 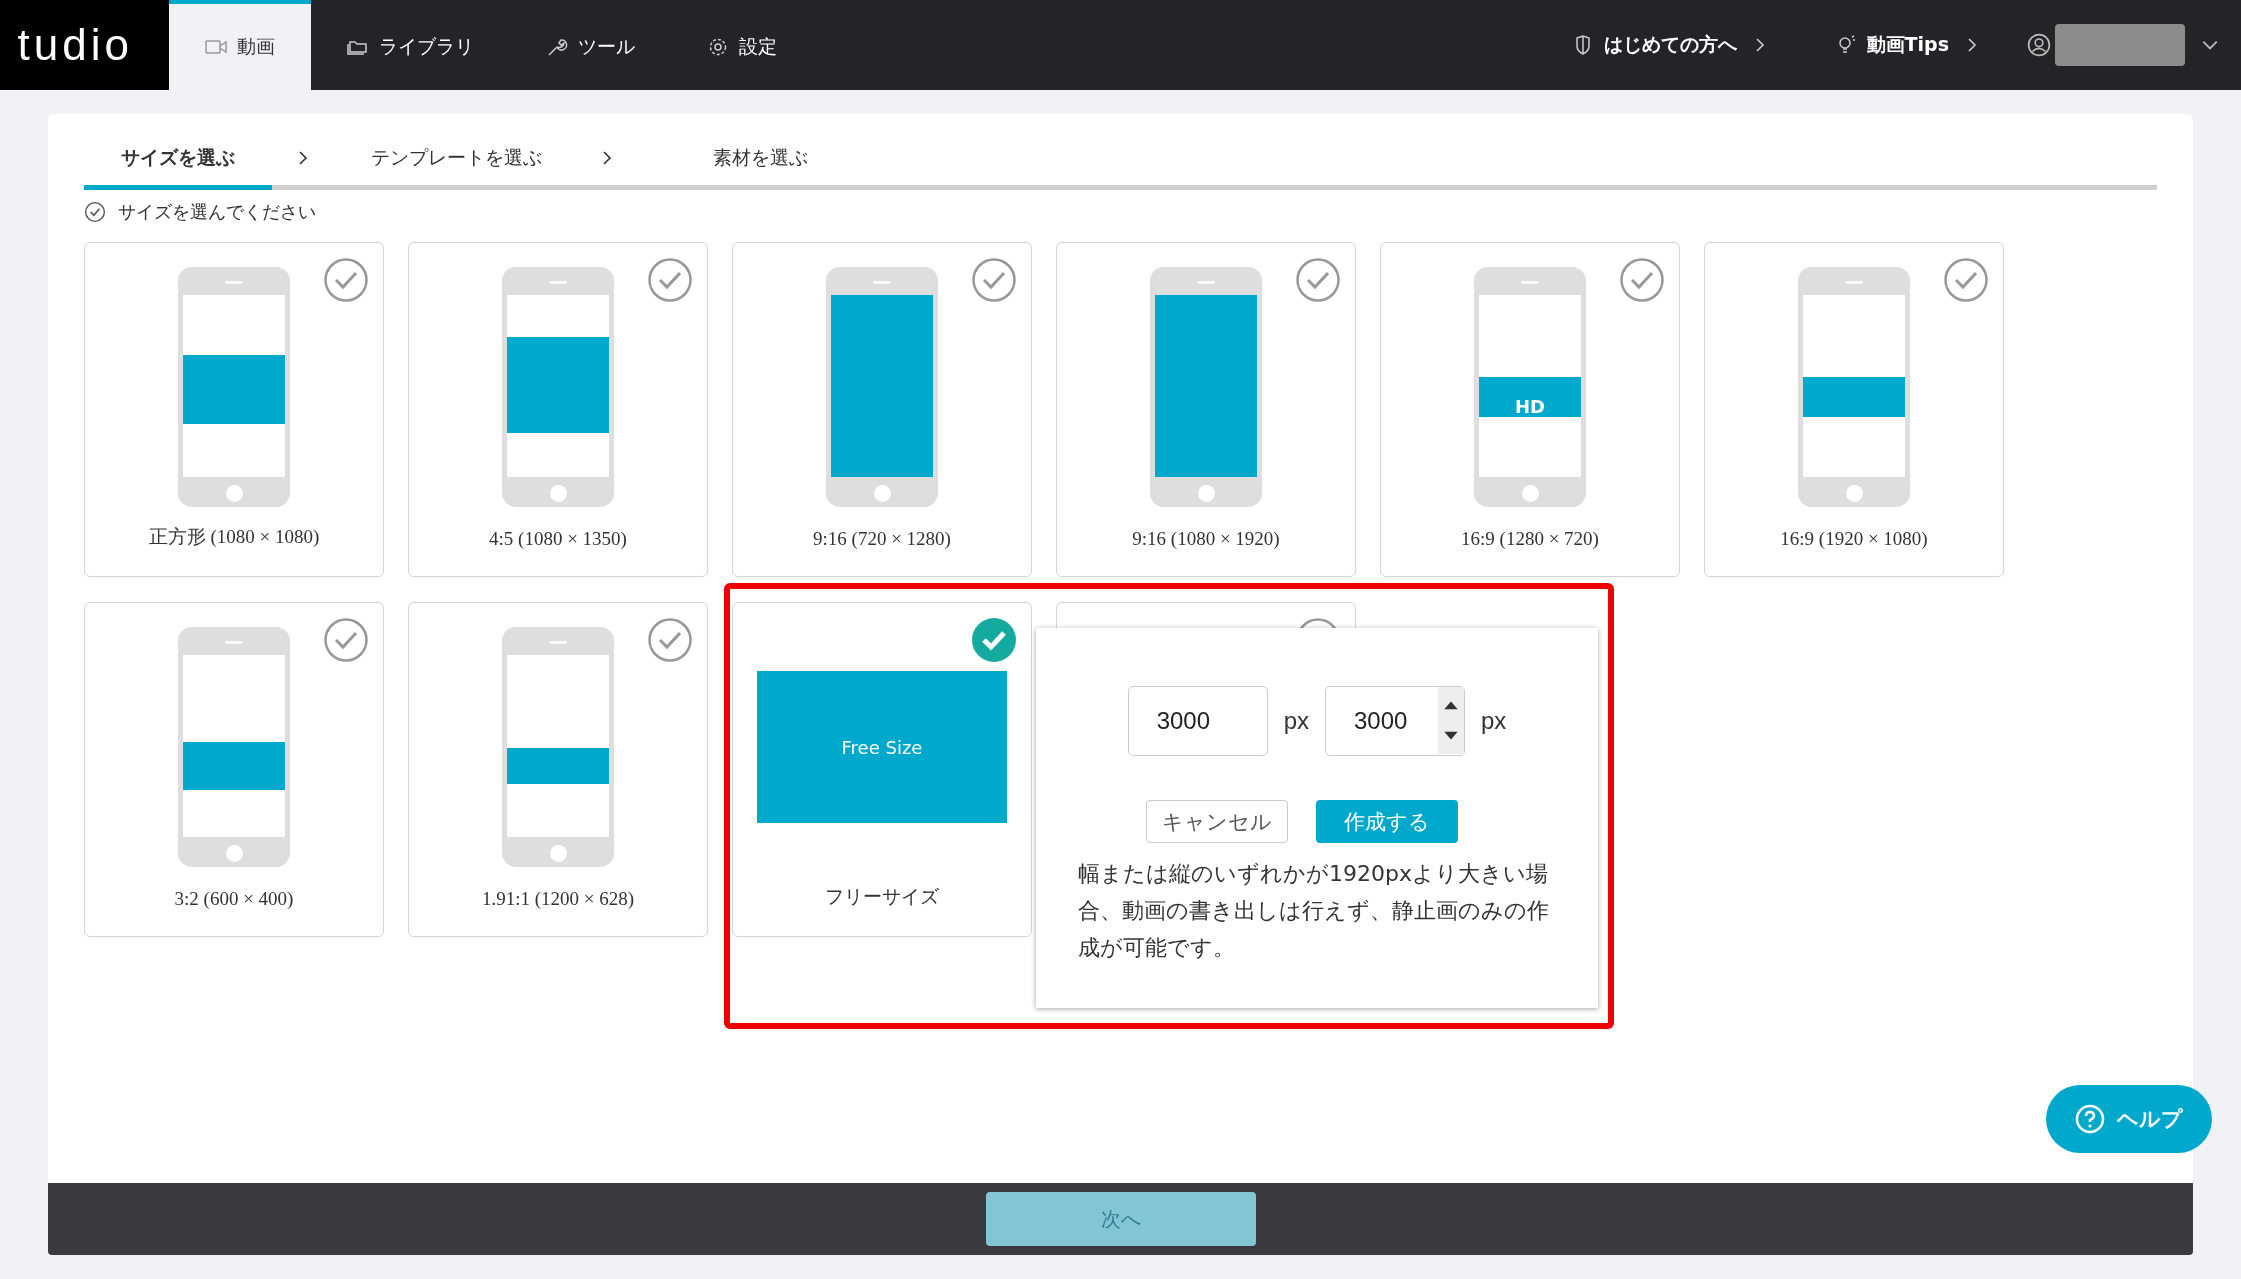 What do you see at coordinates (558, 899) in the screenshot?
I see `size-label: 1.91:1 (1200 × 628)` at bounding box center [558, 899].